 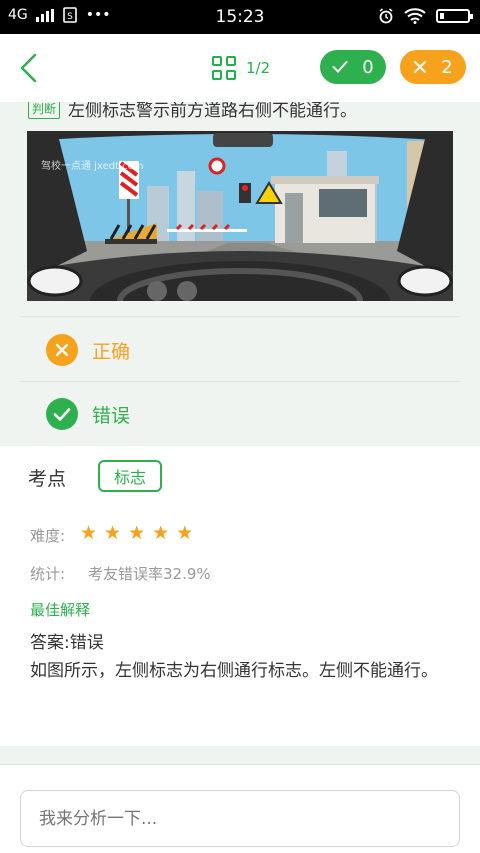 I want to click on option-label: 错误, so click(x=111, y=416).